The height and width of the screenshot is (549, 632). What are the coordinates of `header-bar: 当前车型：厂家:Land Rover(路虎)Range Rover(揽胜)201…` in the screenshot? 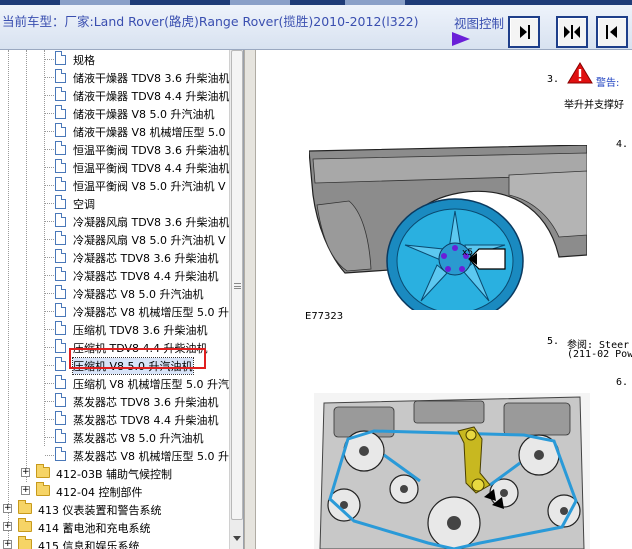 It's located at (316, 27).